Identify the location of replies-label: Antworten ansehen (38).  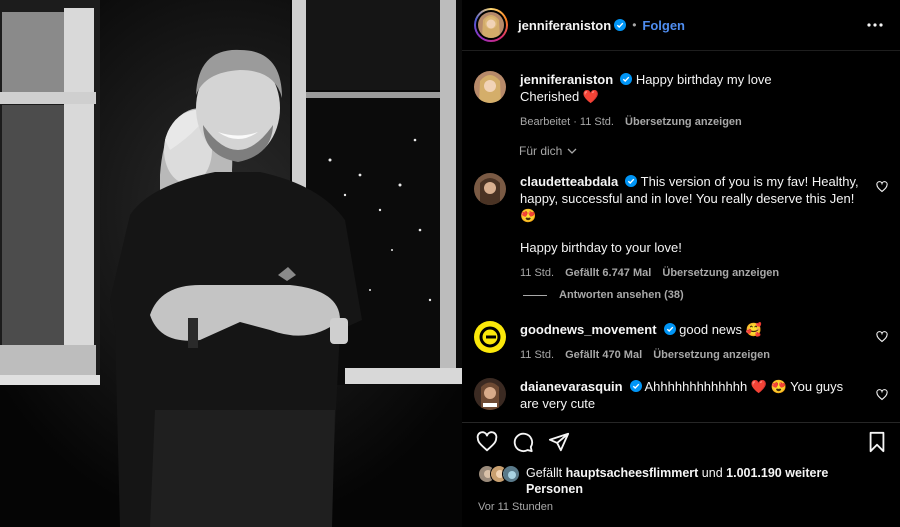
(621, 295).